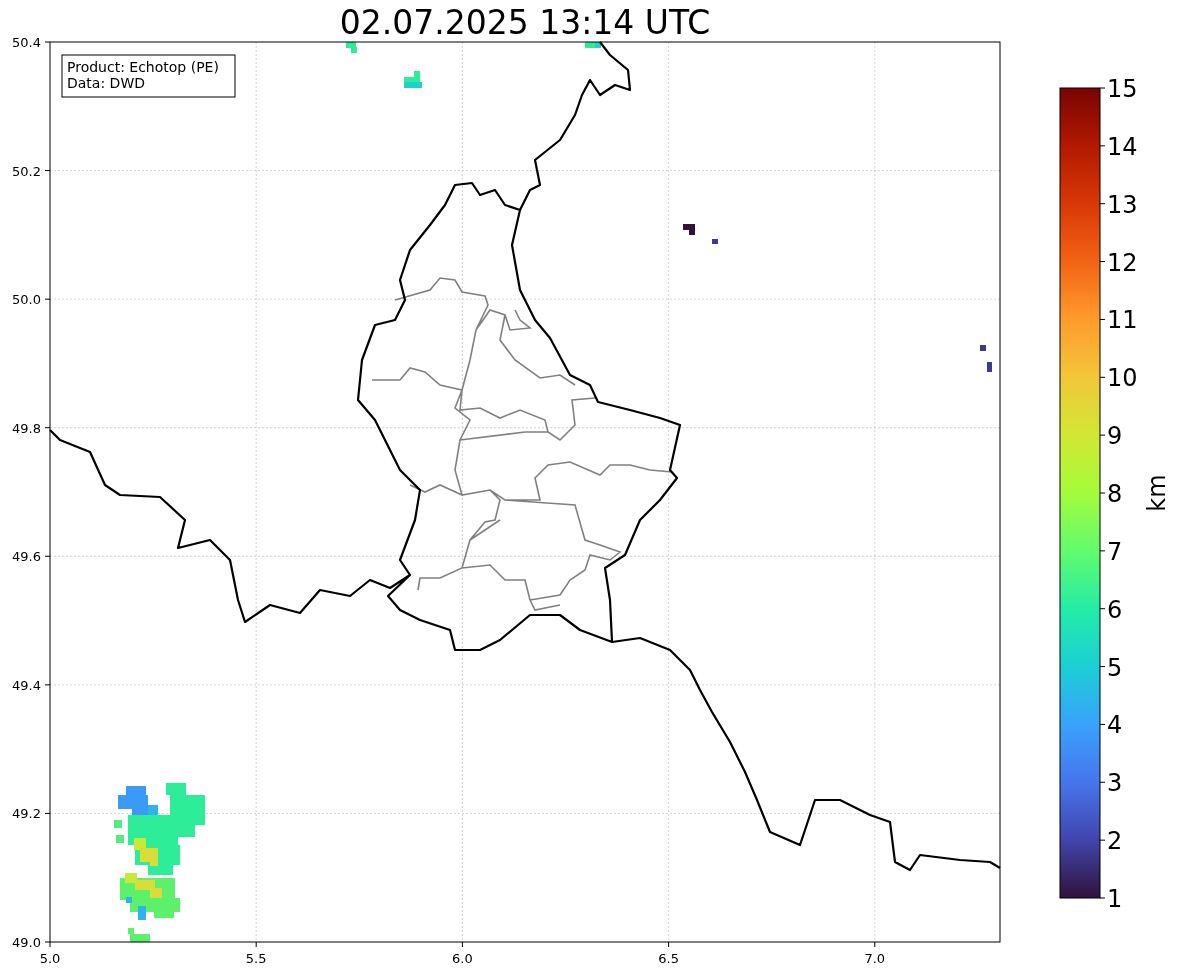 This screenshot has width=1178, height=976. What do you see at coordinates (1122, 378) in the screenshot?
I see `tick-label: 10` at bounding box center [1122, 378].